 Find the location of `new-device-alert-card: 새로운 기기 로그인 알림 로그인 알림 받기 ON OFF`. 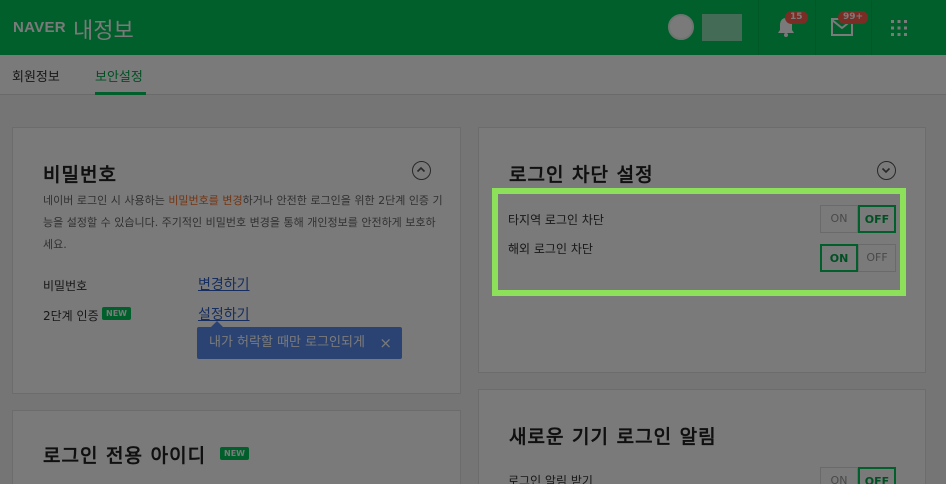

new-device-alert-card: 새로운 기기 로그인 알림 로그인 알림 받기 ON OFF is located at coordinates (702, 436).